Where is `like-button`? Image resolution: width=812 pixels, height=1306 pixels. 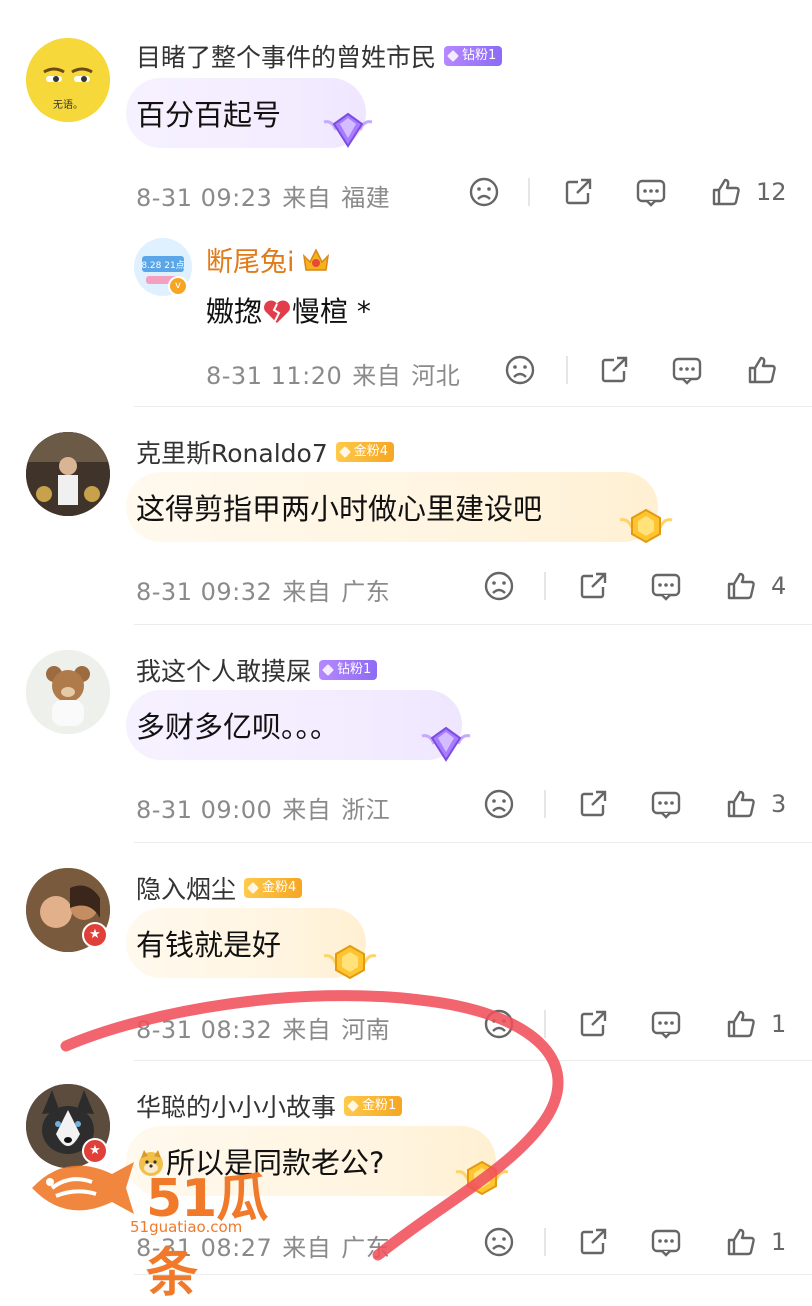
like-button is located at coordinates (762, 370).